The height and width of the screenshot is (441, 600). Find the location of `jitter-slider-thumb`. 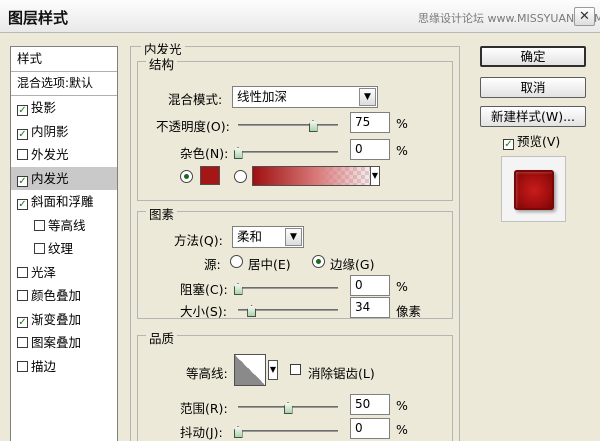

jitter-slider-thumb is located at coordinates (238, 432).